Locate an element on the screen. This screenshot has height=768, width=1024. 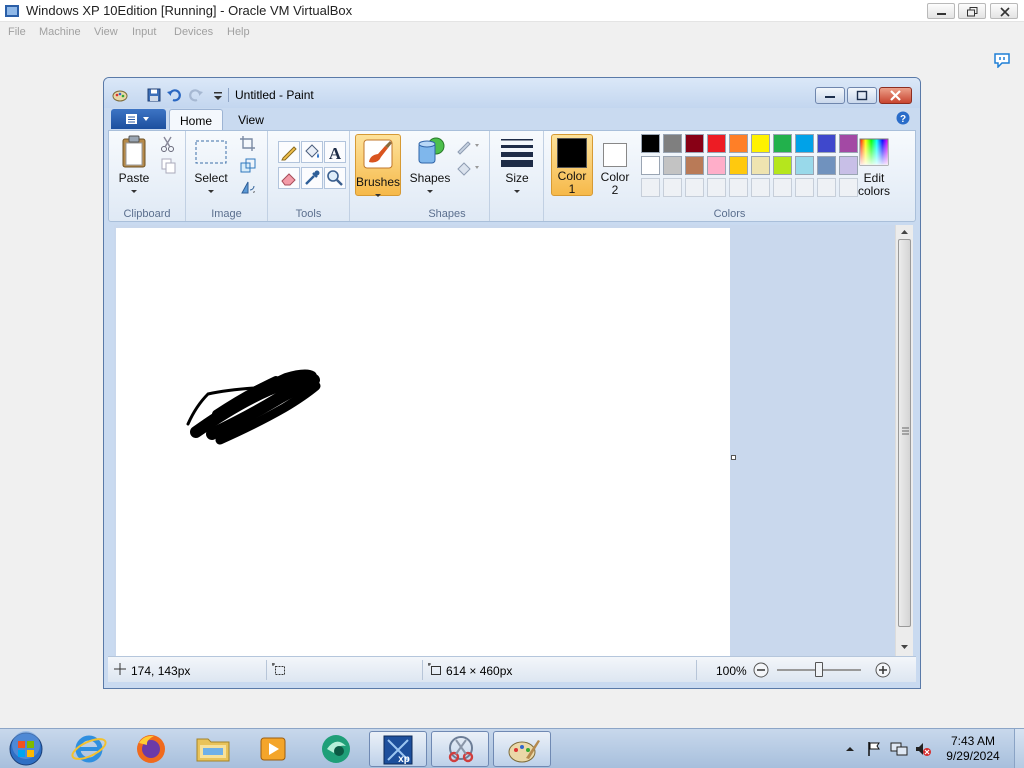
minimize-button is located at coordinates (941, 11).